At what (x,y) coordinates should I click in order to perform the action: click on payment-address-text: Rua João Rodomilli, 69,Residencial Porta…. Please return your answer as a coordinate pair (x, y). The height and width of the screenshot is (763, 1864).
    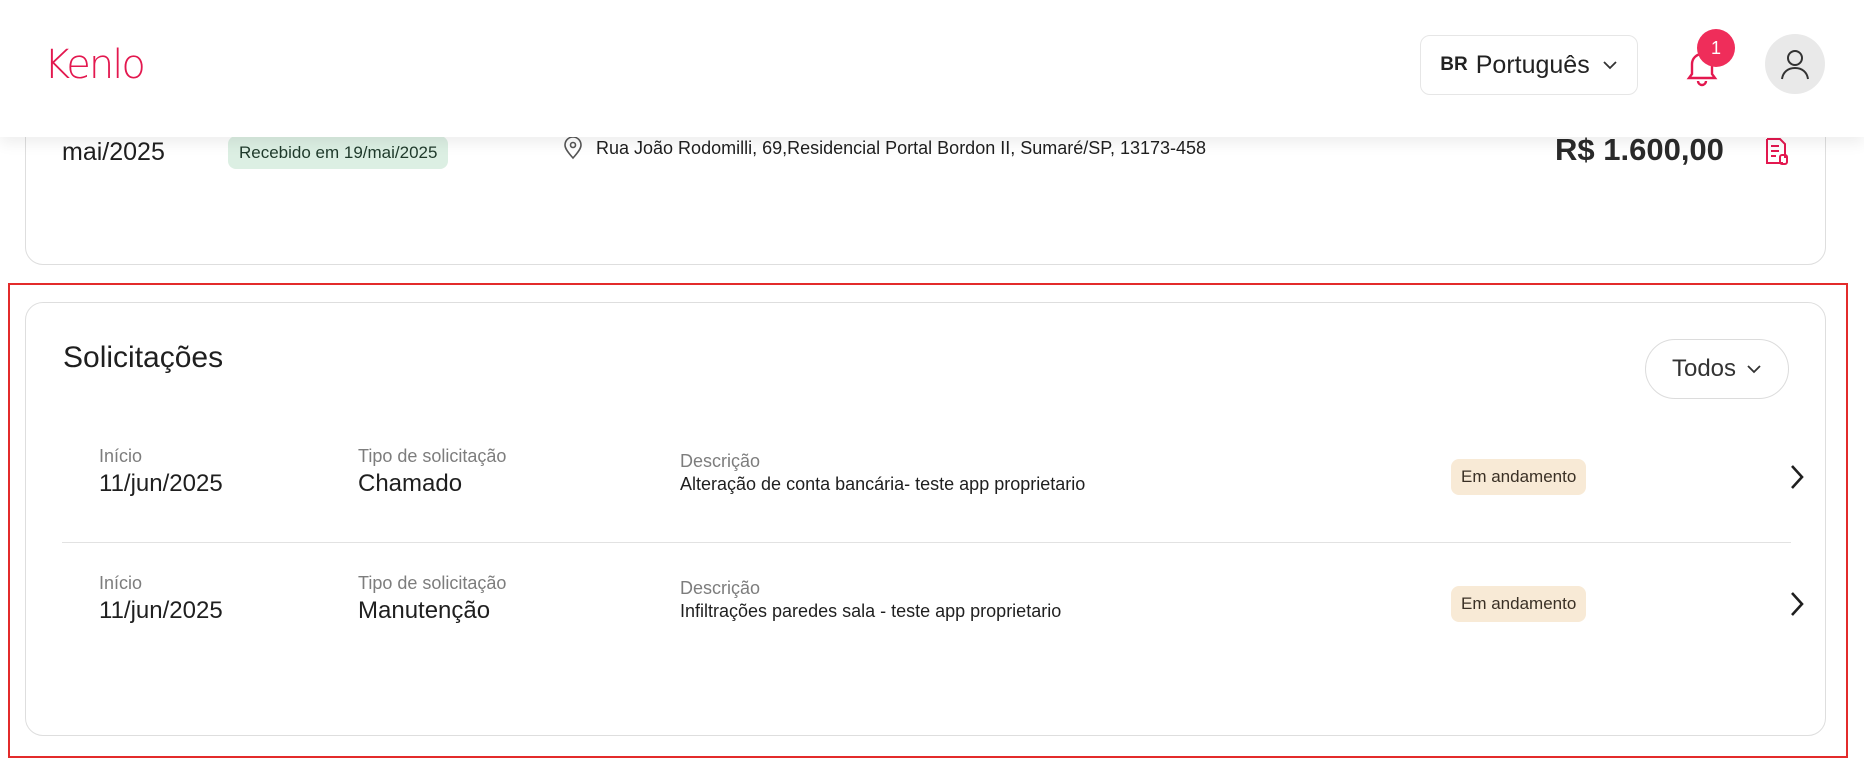
    Looking at the image, I should click on (901, 147).